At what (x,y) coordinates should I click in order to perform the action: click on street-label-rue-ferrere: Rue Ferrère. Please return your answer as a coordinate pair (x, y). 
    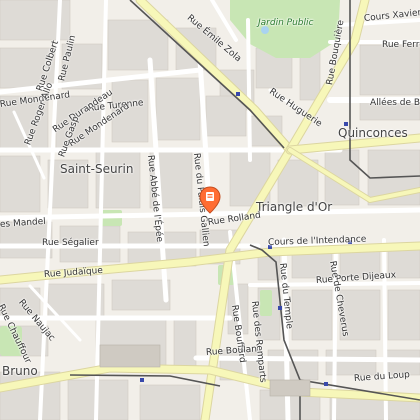
    Looking at the image, I should click on (401, 45).